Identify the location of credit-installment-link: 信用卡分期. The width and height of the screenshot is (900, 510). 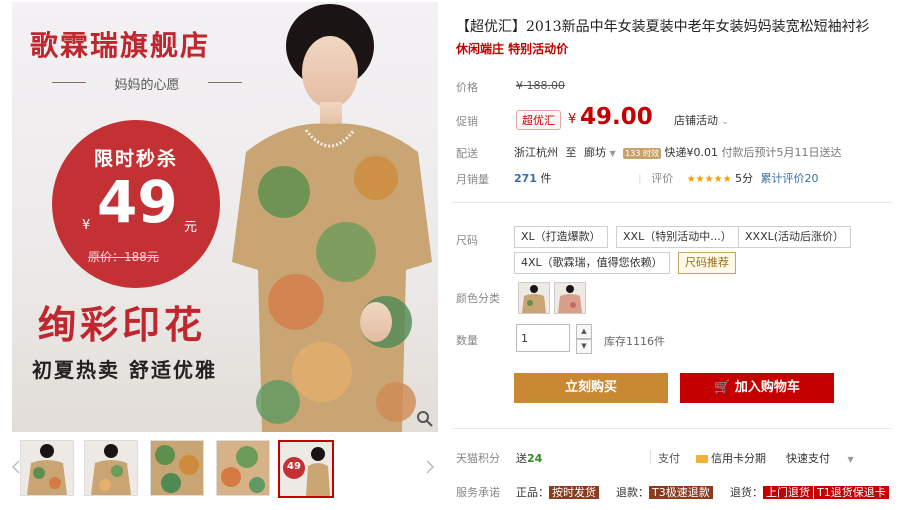
(731, 458).